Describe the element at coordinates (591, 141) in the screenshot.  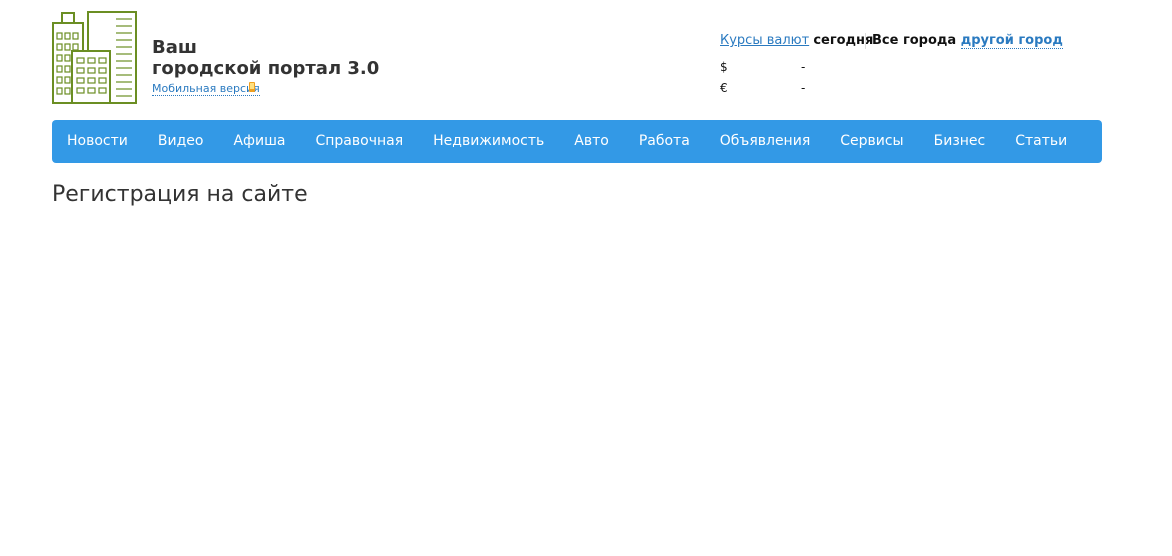
I see `nav-item-auto: Авто` at that location.